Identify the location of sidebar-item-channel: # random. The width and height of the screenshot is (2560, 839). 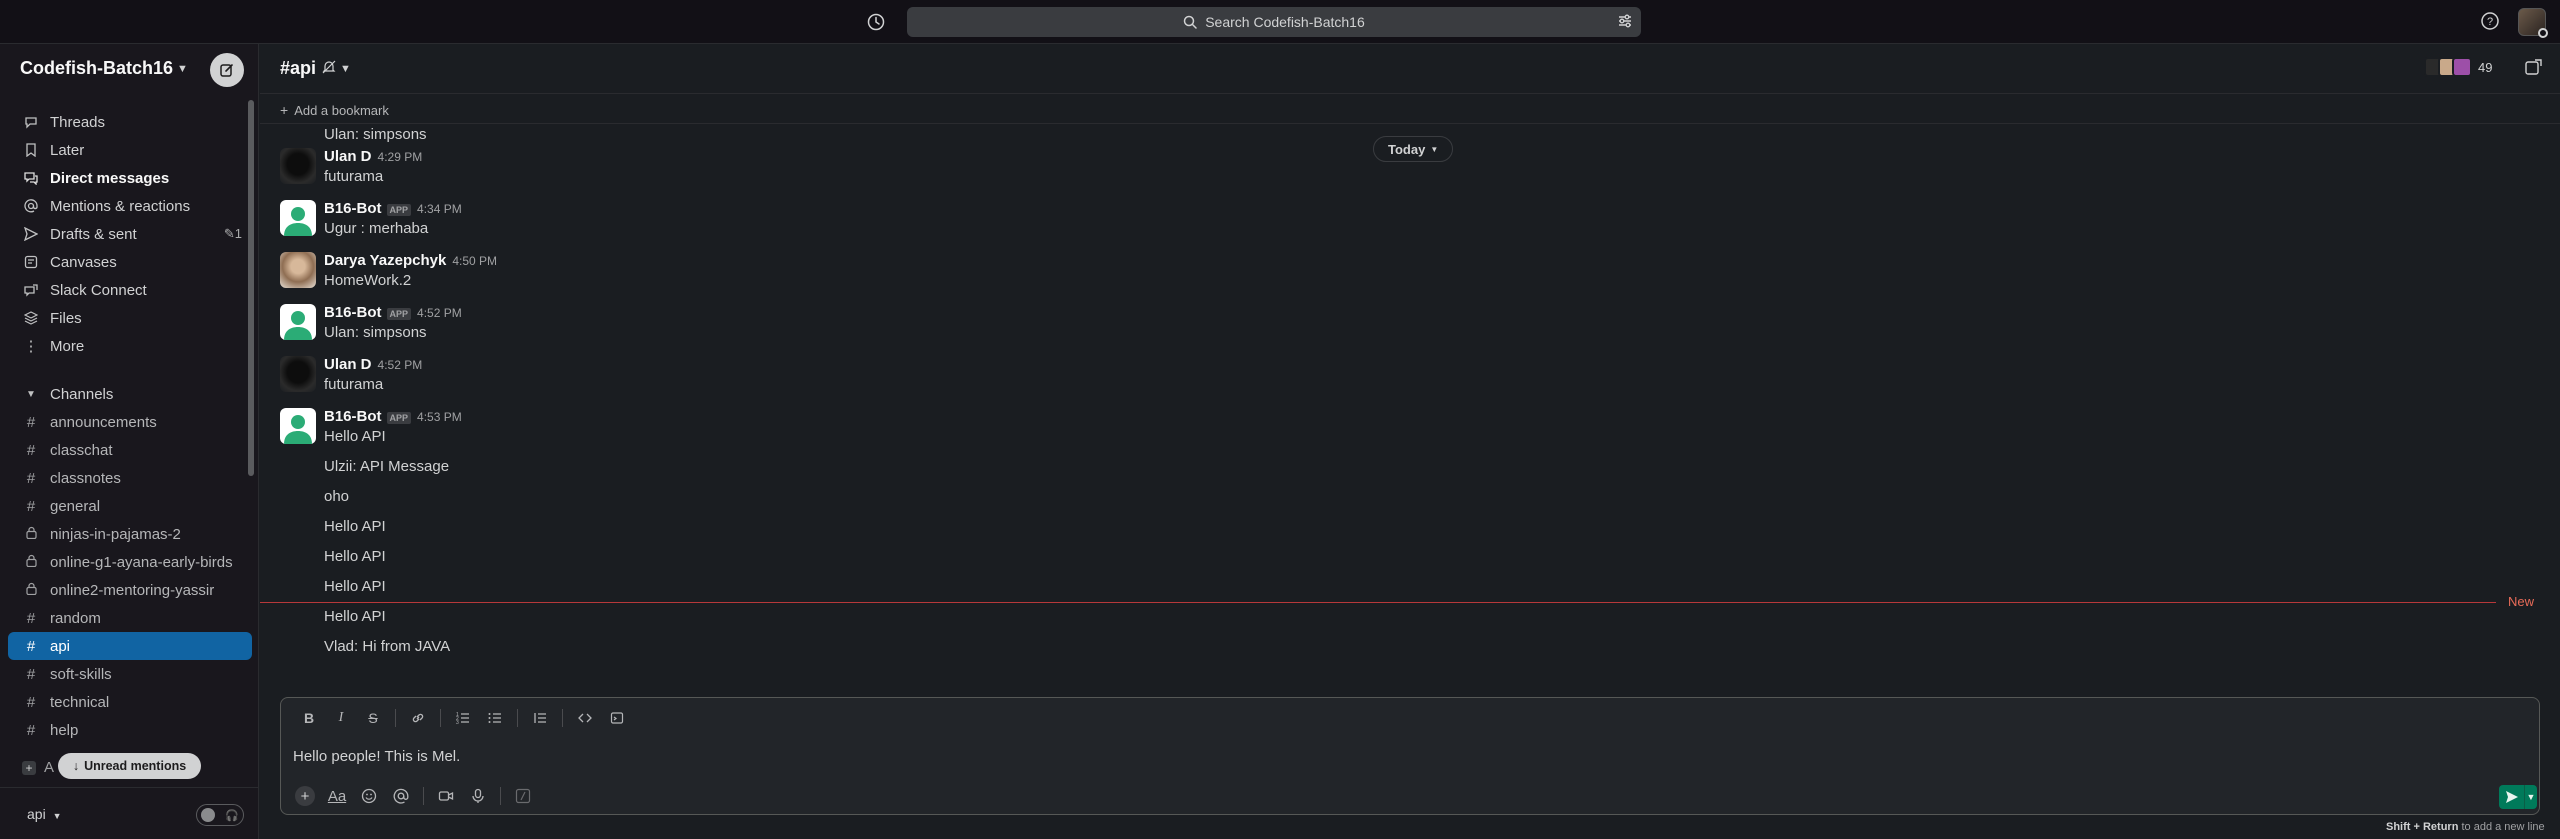
(130, 618).